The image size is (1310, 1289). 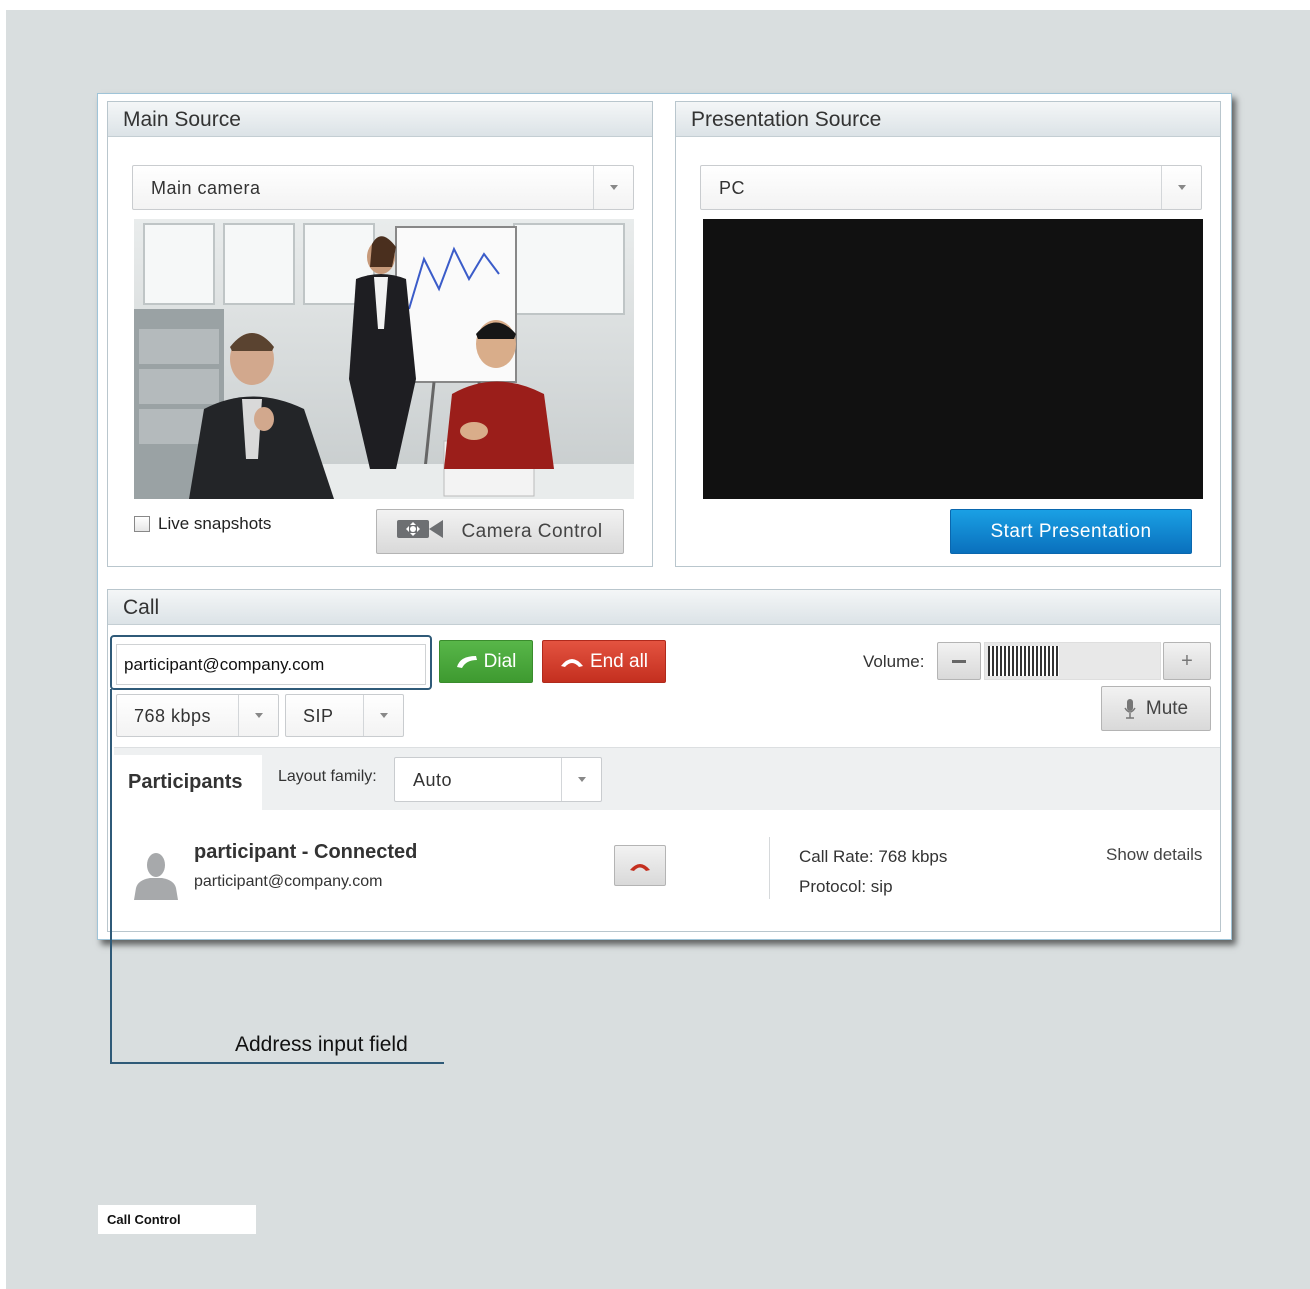 I want to click on disconnect-participant-button, so click(x=640, y=865).